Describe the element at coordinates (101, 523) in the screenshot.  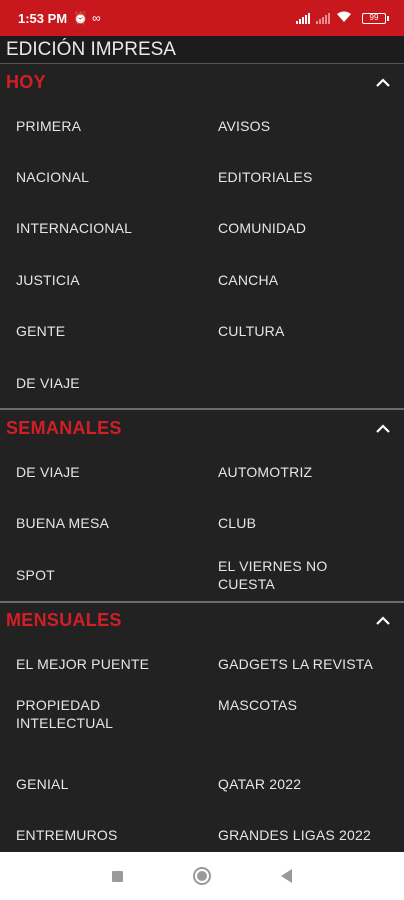
I see `list-item-buena-mesa: BUENA MESA` at that location.